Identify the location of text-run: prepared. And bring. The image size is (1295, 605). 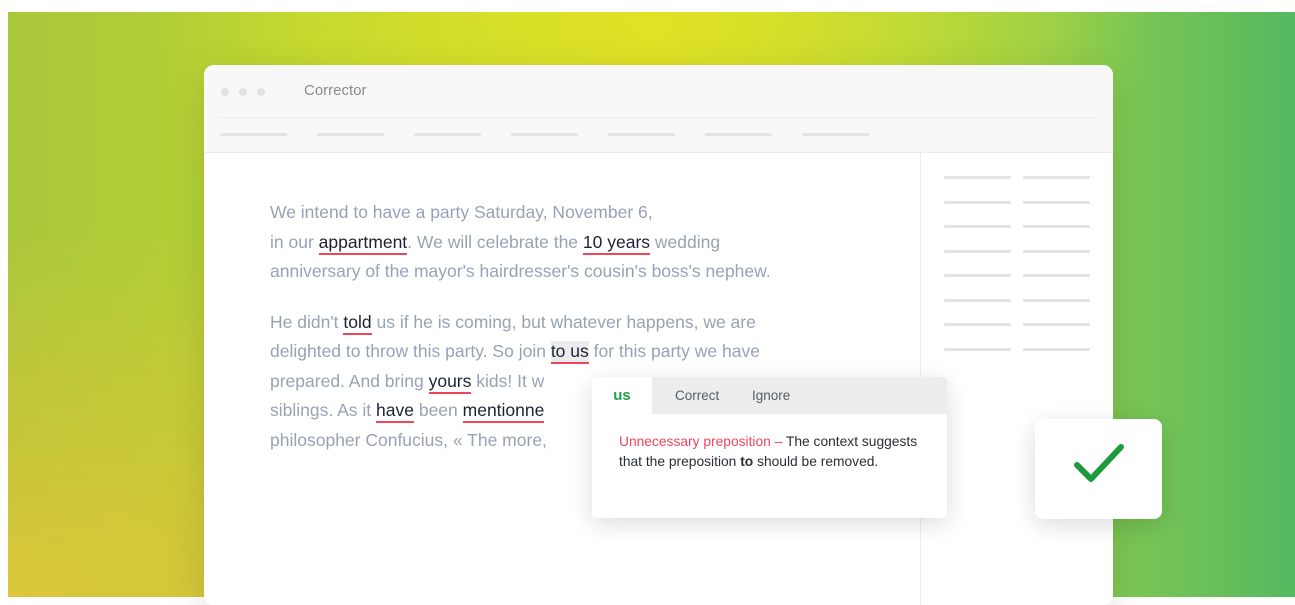
(349, 380).